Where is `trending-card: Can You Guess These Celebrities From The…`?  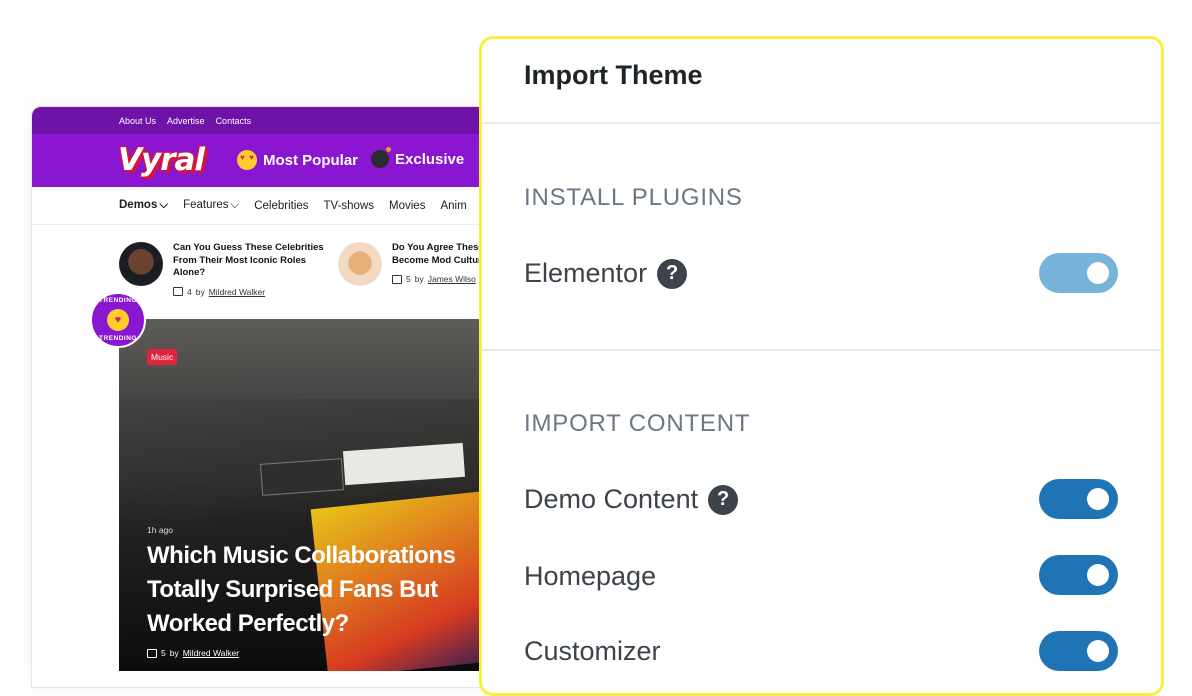
trending-card: Can You Guess These Celebrities From The… is located at coordinates (222, 269).